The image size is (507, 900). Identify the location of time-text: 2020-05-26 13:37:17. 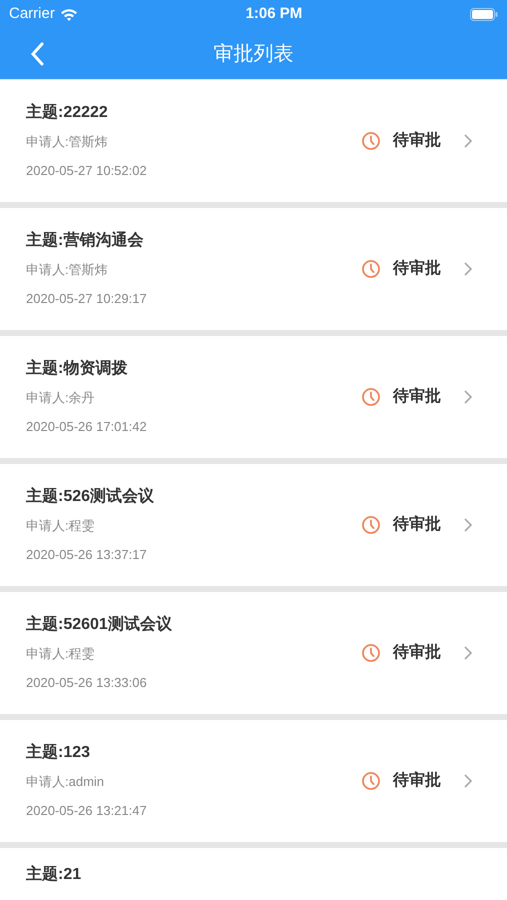
(87, 555).